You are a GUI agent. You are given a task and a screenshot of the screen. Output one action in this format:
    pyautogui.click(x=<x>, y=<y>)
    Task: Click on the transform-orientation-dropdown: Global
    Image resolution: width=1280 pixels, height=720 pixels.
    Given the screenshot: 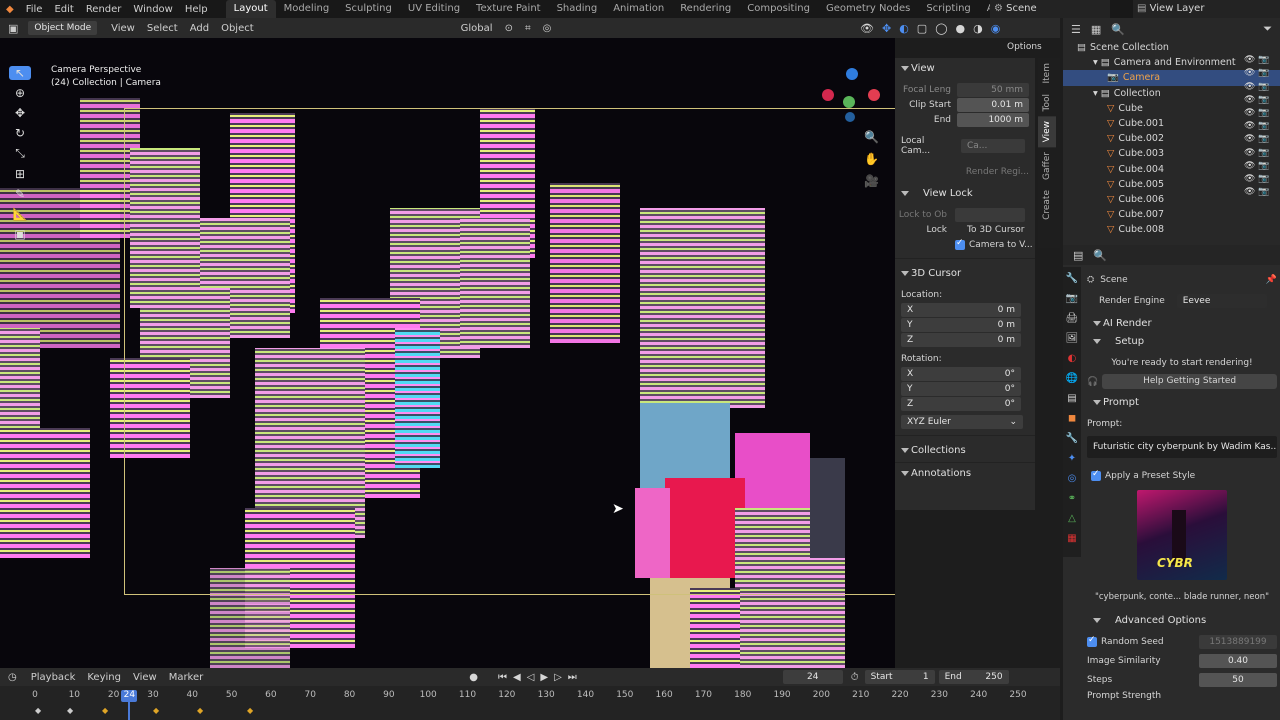 What is the action you would take?
    pyautogui.click(x=477, y=28)
    